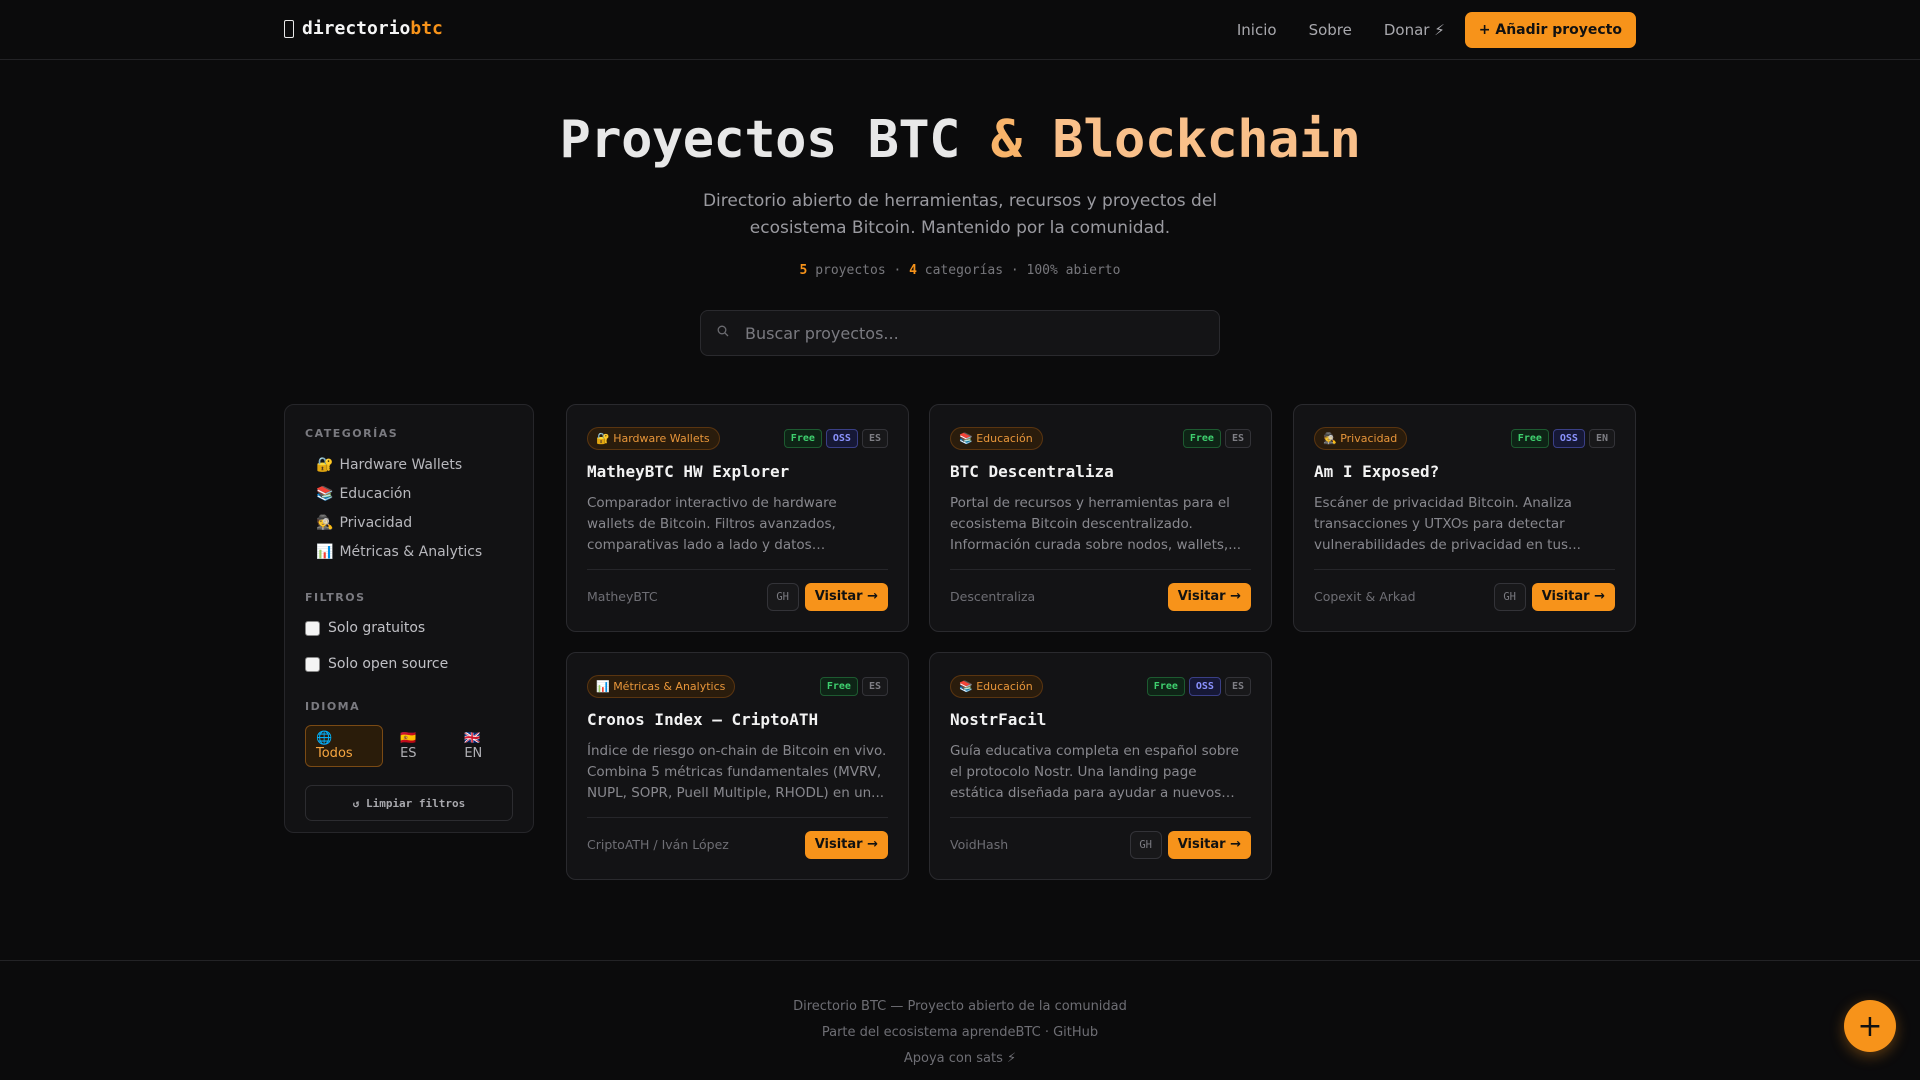 Image resolution: width=1920 pixels, height=1080 pixels. What do you see at coordinates (1257, 30) in the screenshot?
I see `nav-link-inicio: Inicio` at bounding box center [1257, 30].